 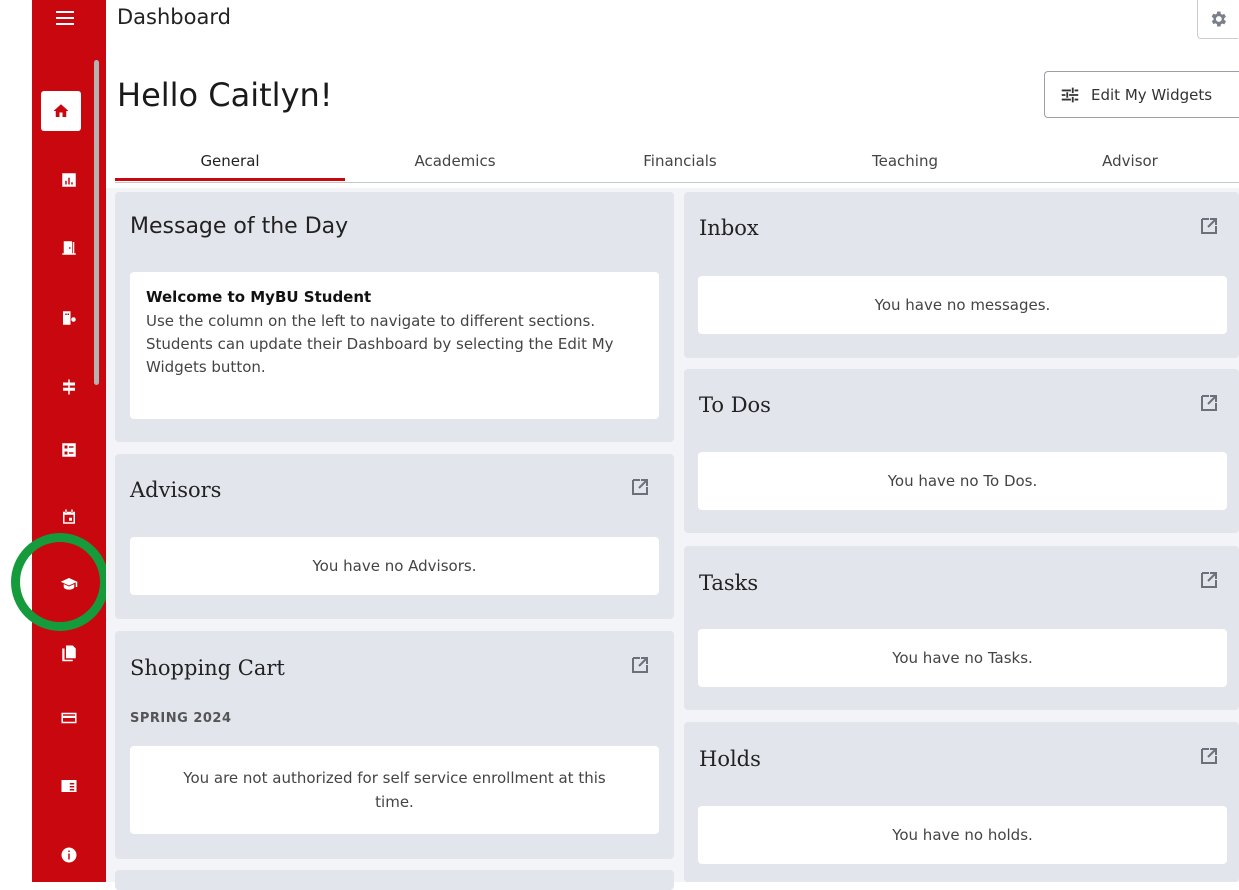 I want to click on motd-heading: Welcome to MyBU Student, so click(x=259, y=297).